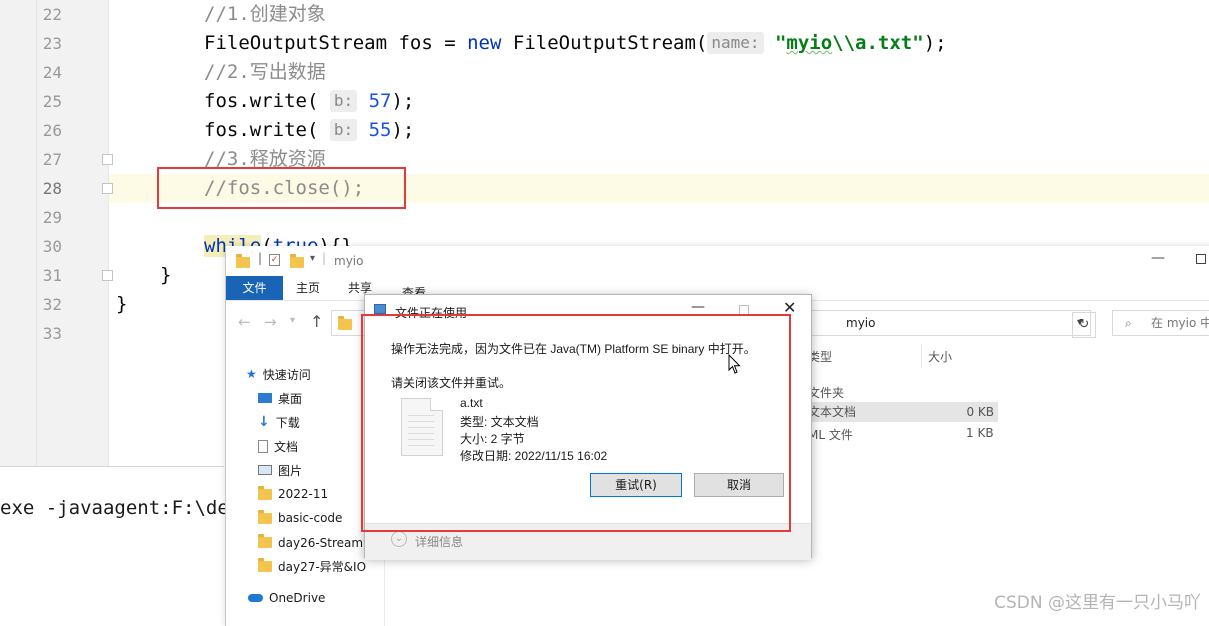 The width and height of the screenshot is (1209, 626). Describe the element at coordinates (1160, 323) in the screenshot. I see `search-input: ⌕ 在 myio 中` at that location.